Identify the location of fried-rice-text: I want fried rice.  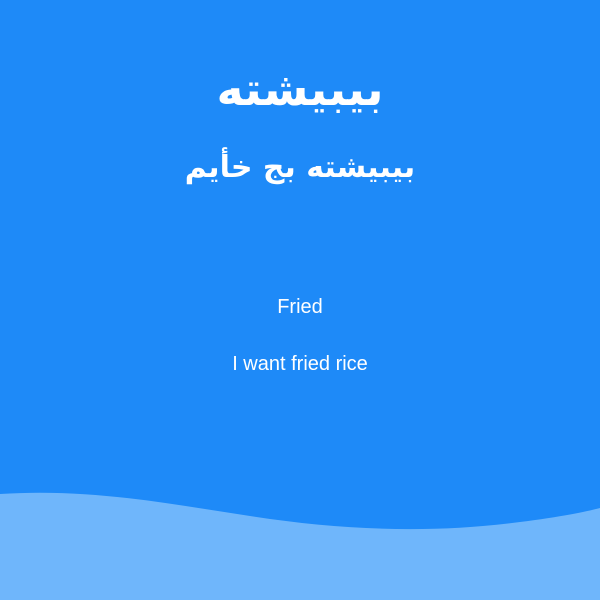
(300, 364).